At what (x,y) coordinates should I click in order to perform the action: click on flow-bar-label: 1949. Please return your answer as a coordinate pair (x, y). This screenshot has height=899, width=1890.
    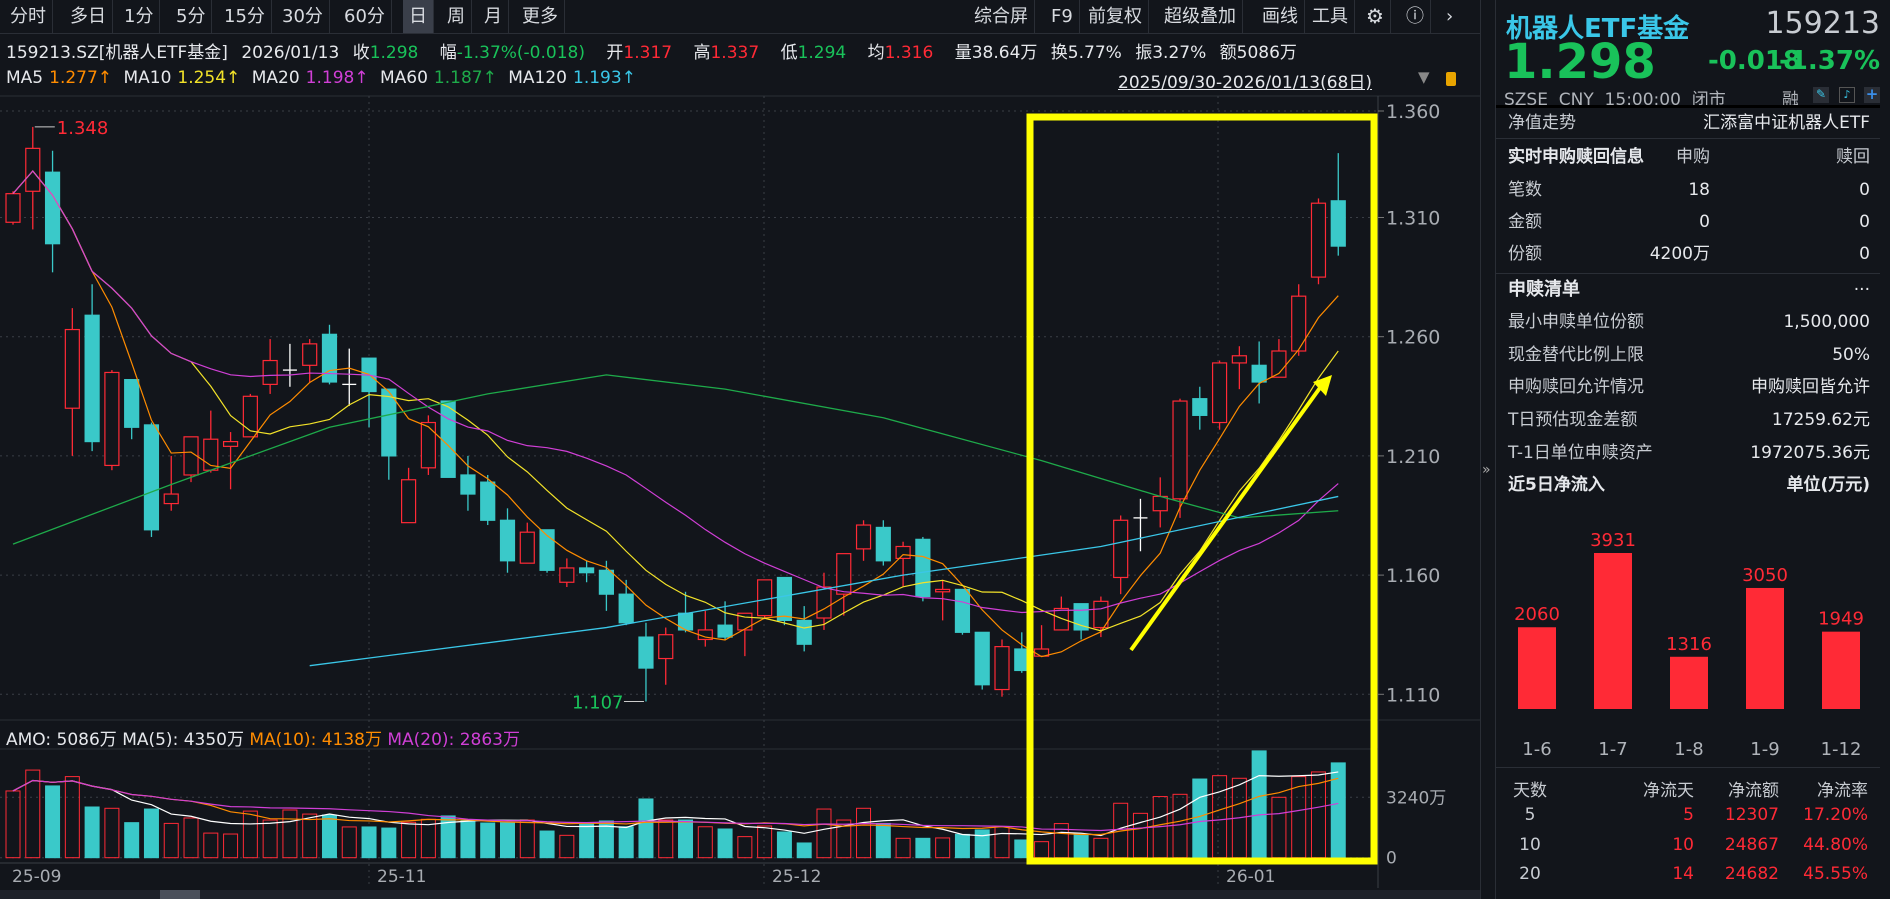
    Looking at the image, I should click on (1841, 619).